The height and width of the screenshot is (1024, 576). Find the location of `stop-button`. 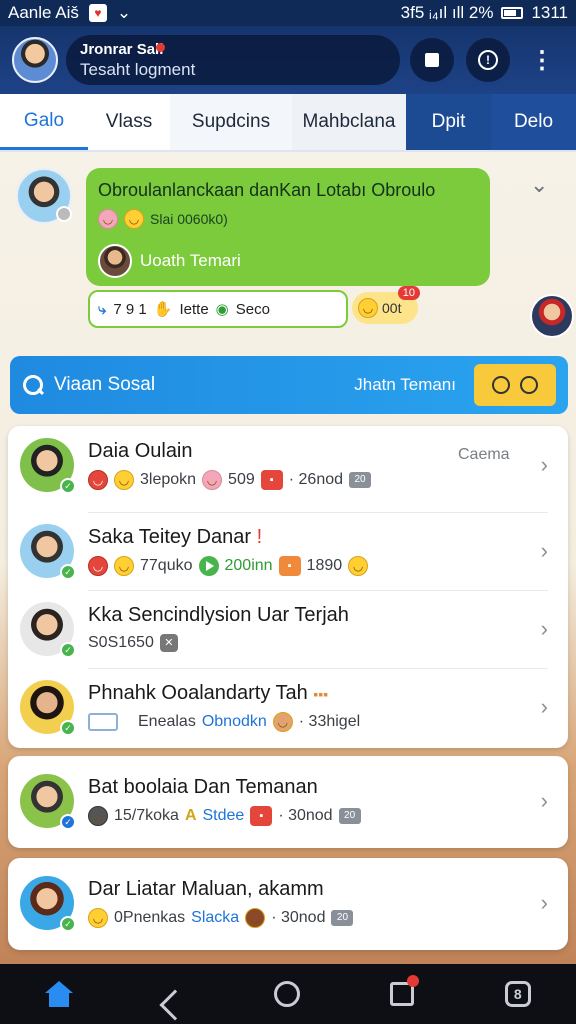

stop-button is located at coordinates (432, 60).